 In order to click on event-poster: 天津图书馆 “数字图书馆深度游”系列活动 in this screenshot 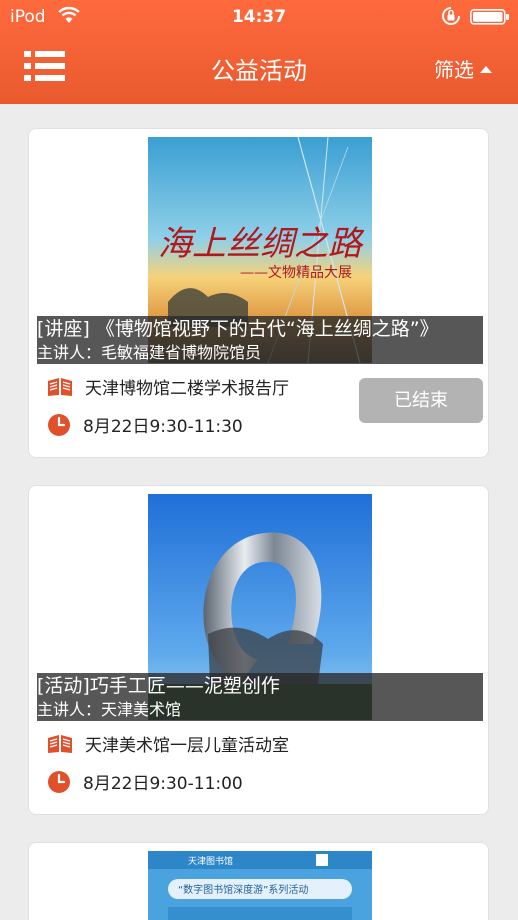, I will do `click(260, 885)`.